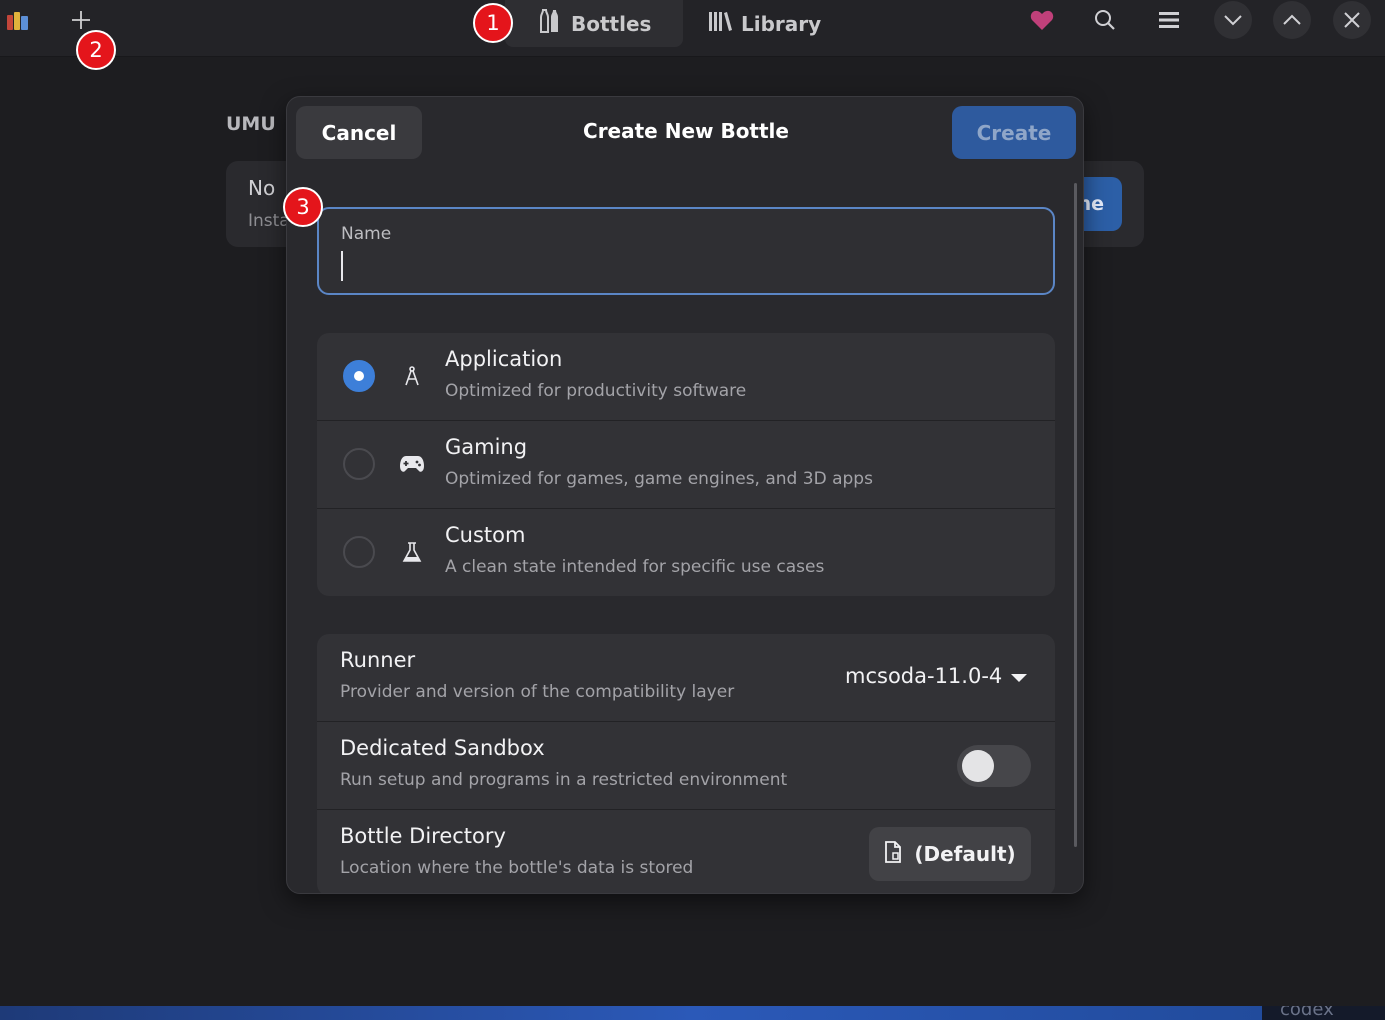 This screenshot has height=1020, width=1385. I want to click on annotation-marker: 2, so click(96, 50).